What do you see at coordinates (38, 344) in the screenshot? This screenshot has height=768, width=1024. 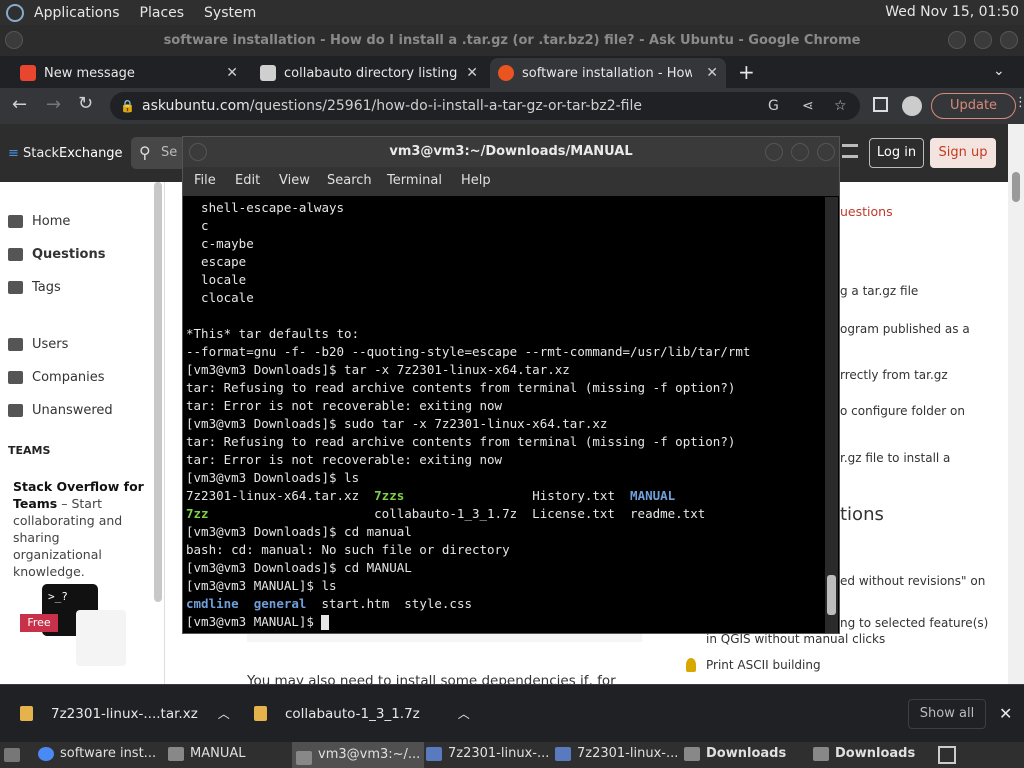 I see `nav-users: Users` at bounding box center [38, 344].